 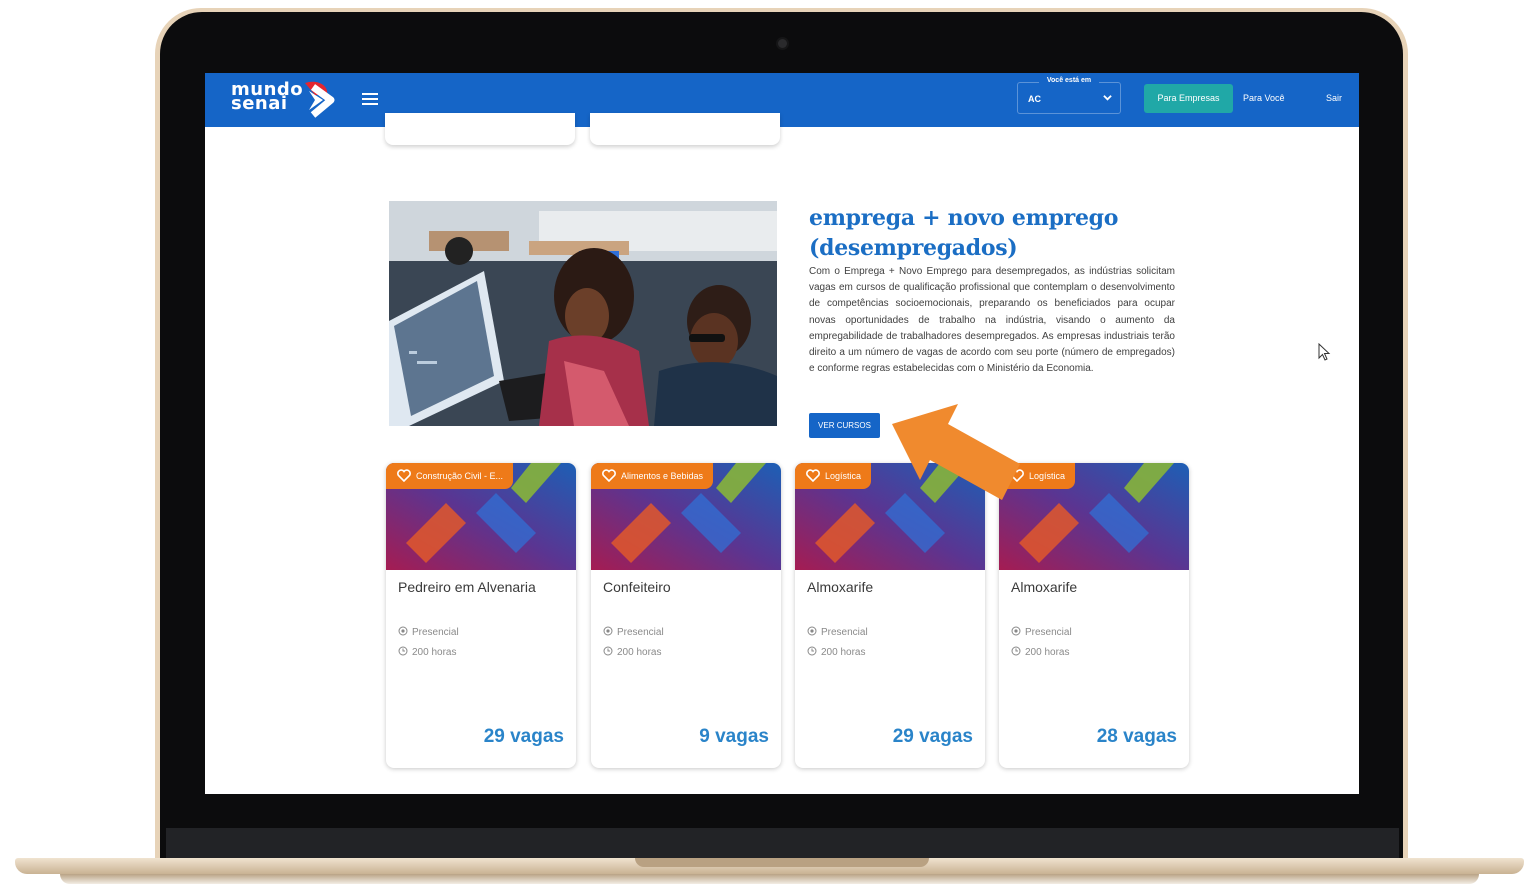 I want to click on laptop-notch, so click(x=782, y=862).